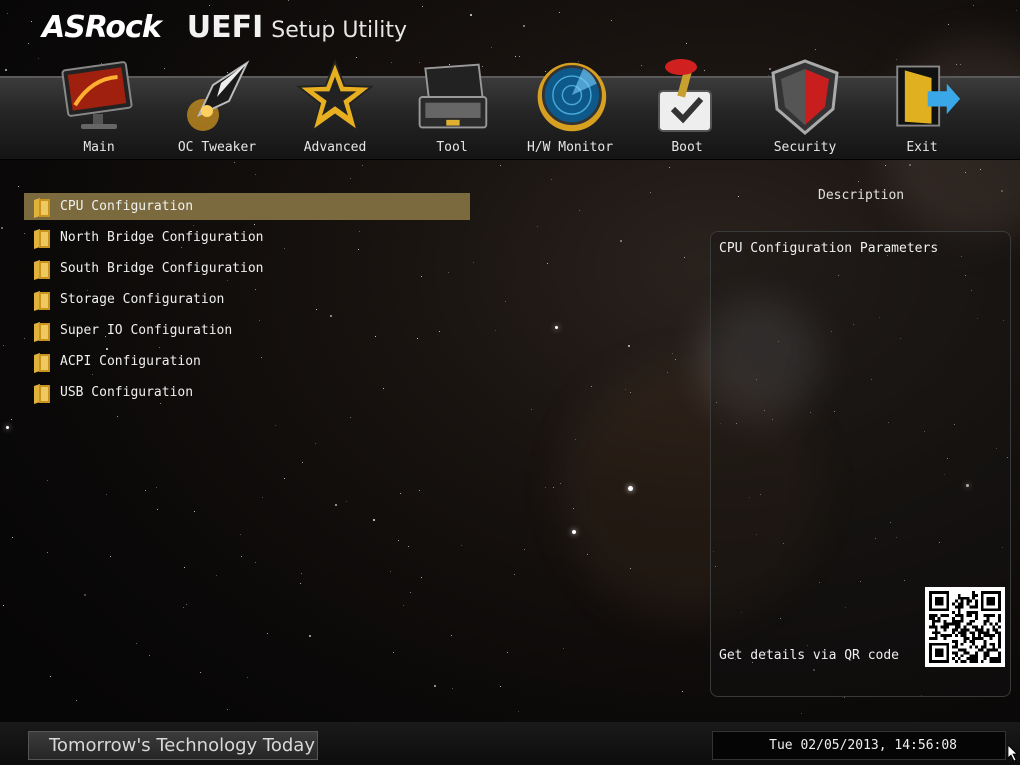  I want to click on menu-item-label: Storage Configuration, so click(142, 299).